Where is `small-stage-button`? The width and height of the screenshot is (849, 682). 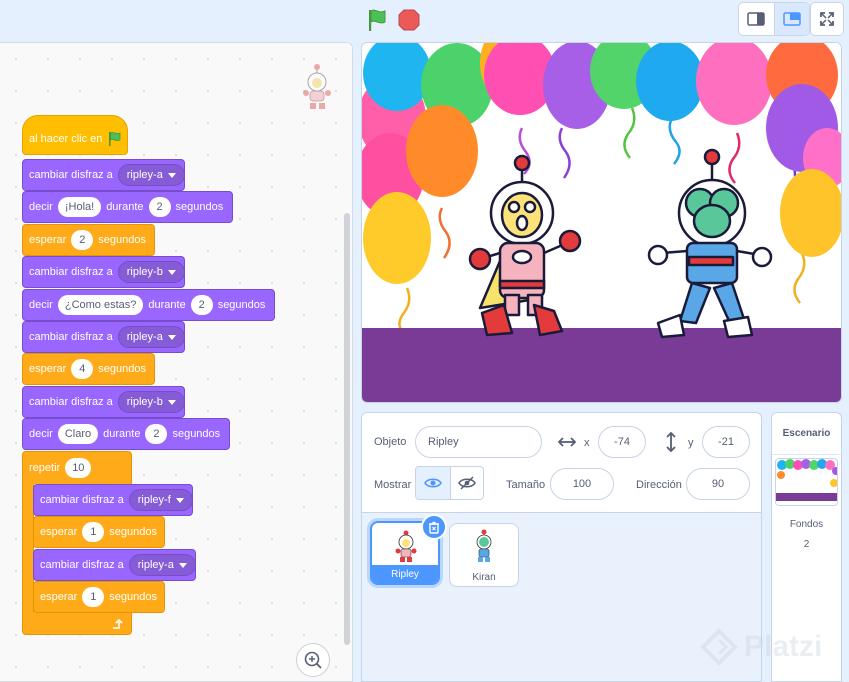
small-stage-button is located at coordinates (756, 19).